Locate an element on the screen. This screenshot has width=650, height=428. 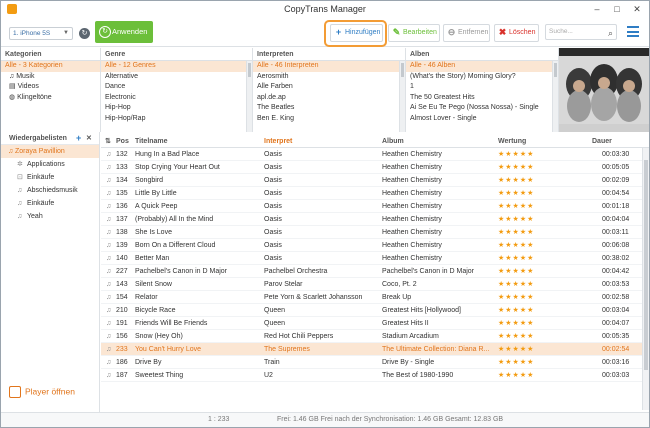
cell-title: Drive By is located at coordinates (148, 362).